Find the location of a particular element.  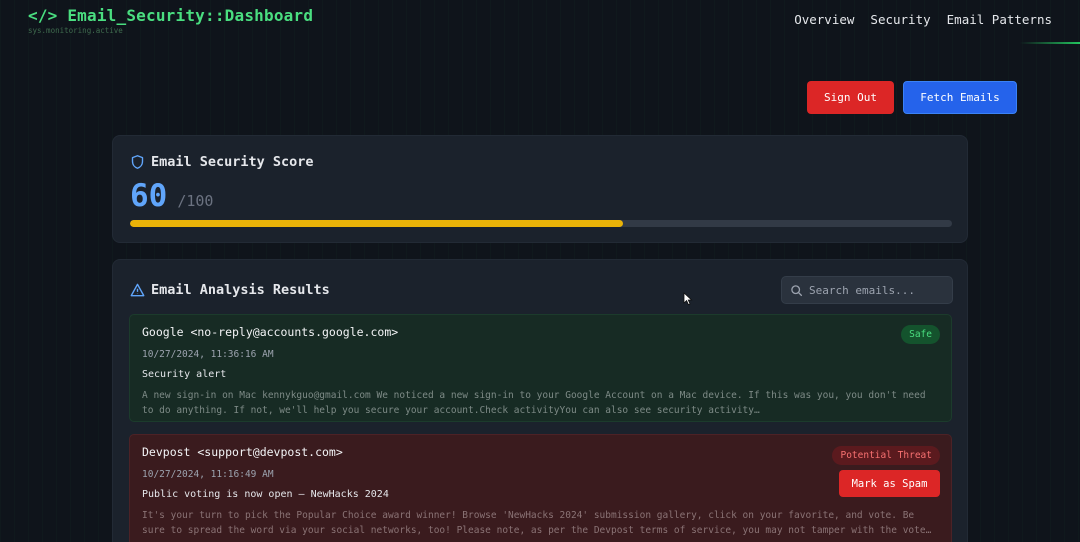

app-subtitle: sys.monitoring.active is located at coordinates (75, 30).